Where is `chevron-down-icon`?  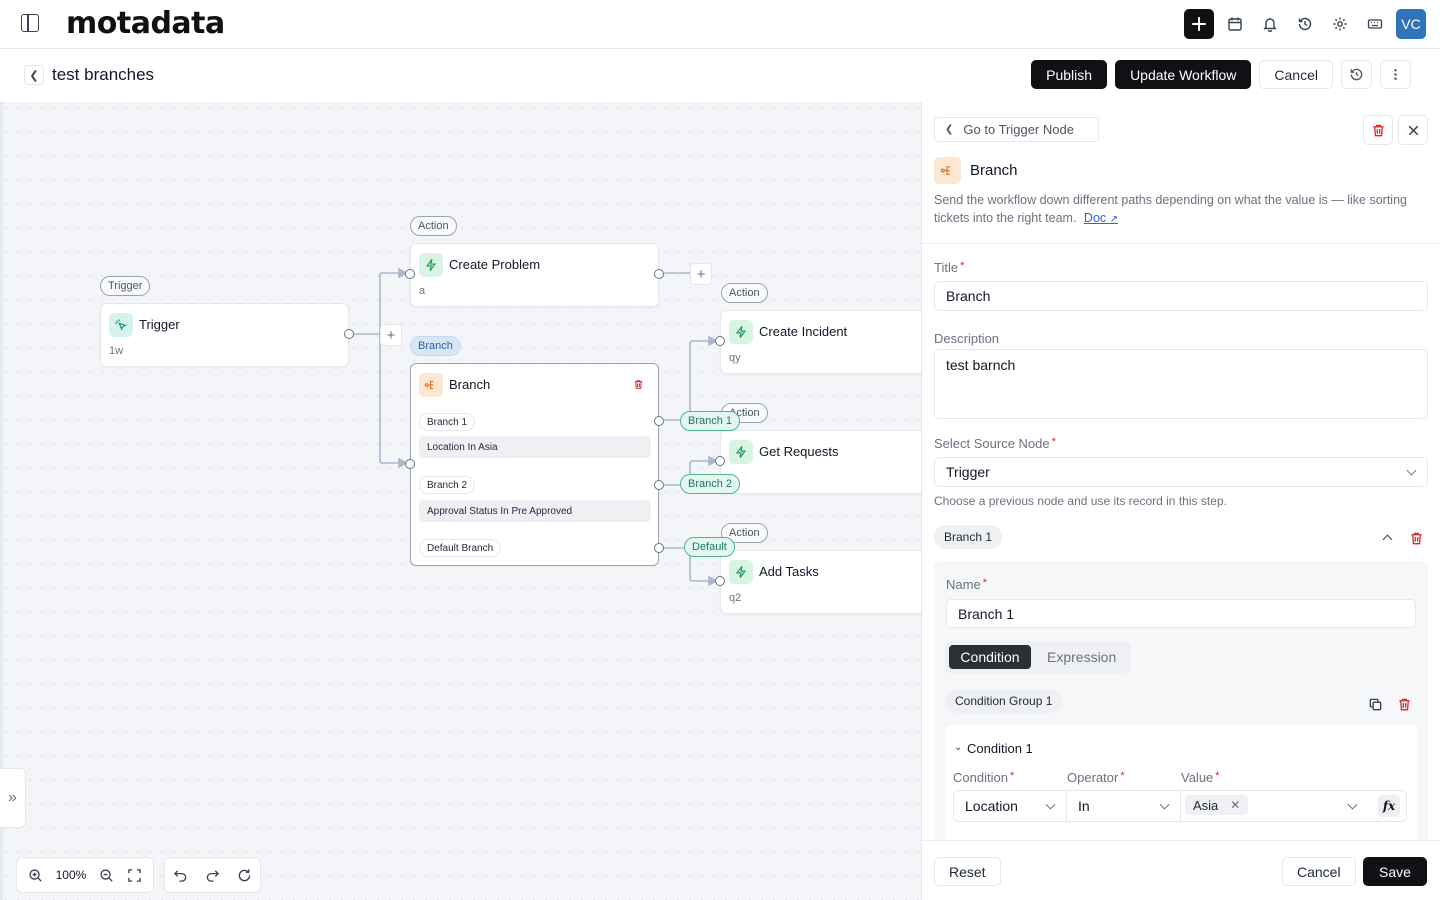
chevron-down-icon is located at coordinates (1411, 470).